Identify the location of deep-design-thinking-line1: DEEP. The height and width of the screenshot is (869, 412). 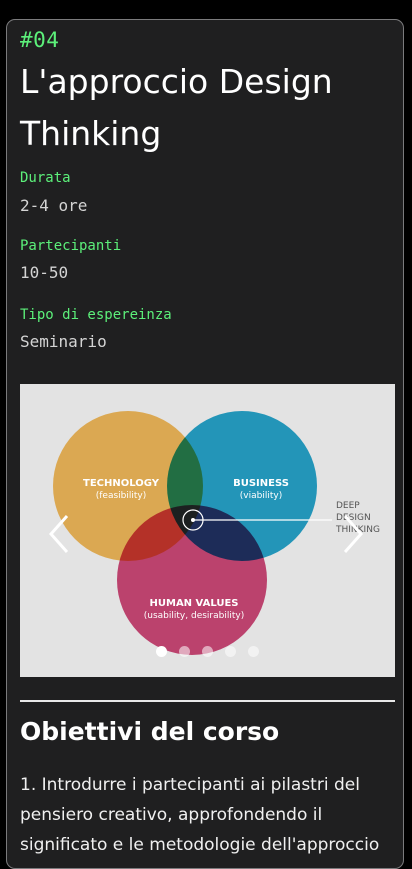
(348, 506).